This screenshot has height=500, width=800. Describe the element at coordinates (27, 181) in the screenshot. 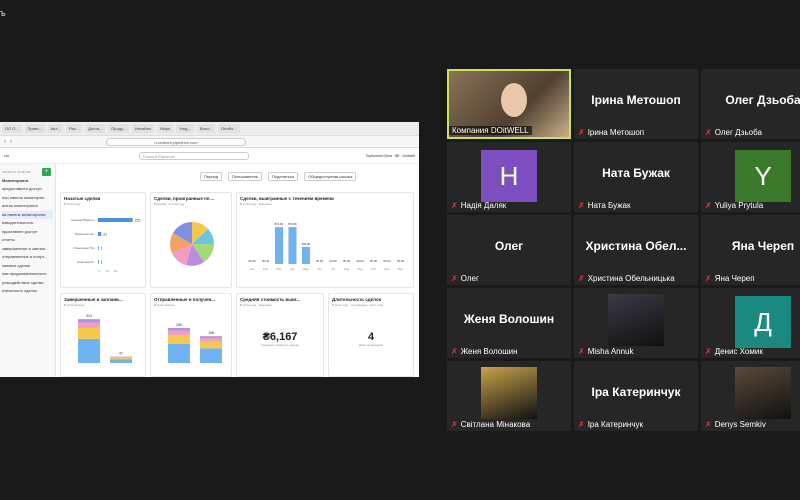

I see `sidebar-item: Мониторинга` at that location.